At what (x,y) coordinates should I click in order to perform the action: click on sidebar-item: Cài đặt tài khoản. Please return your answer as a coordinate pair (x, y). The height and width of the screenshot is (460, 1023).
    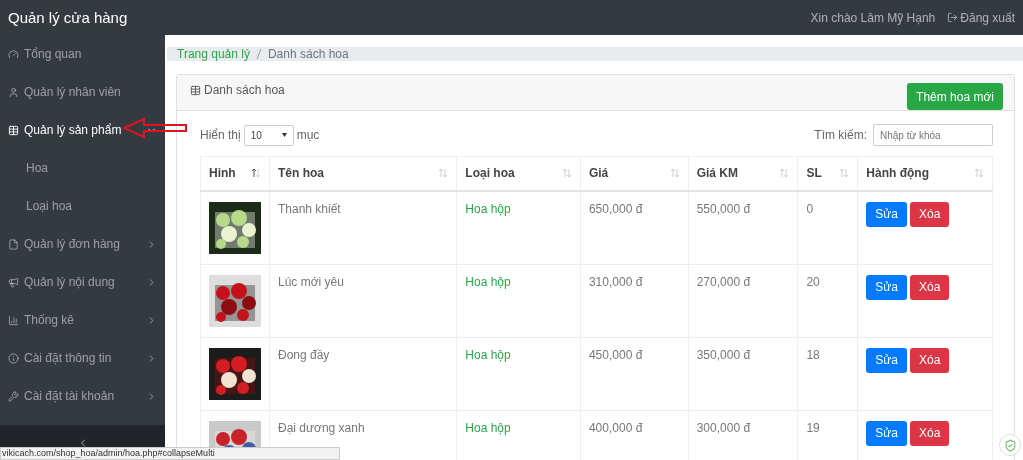
    Looking at the image, I should click on (82, 396).